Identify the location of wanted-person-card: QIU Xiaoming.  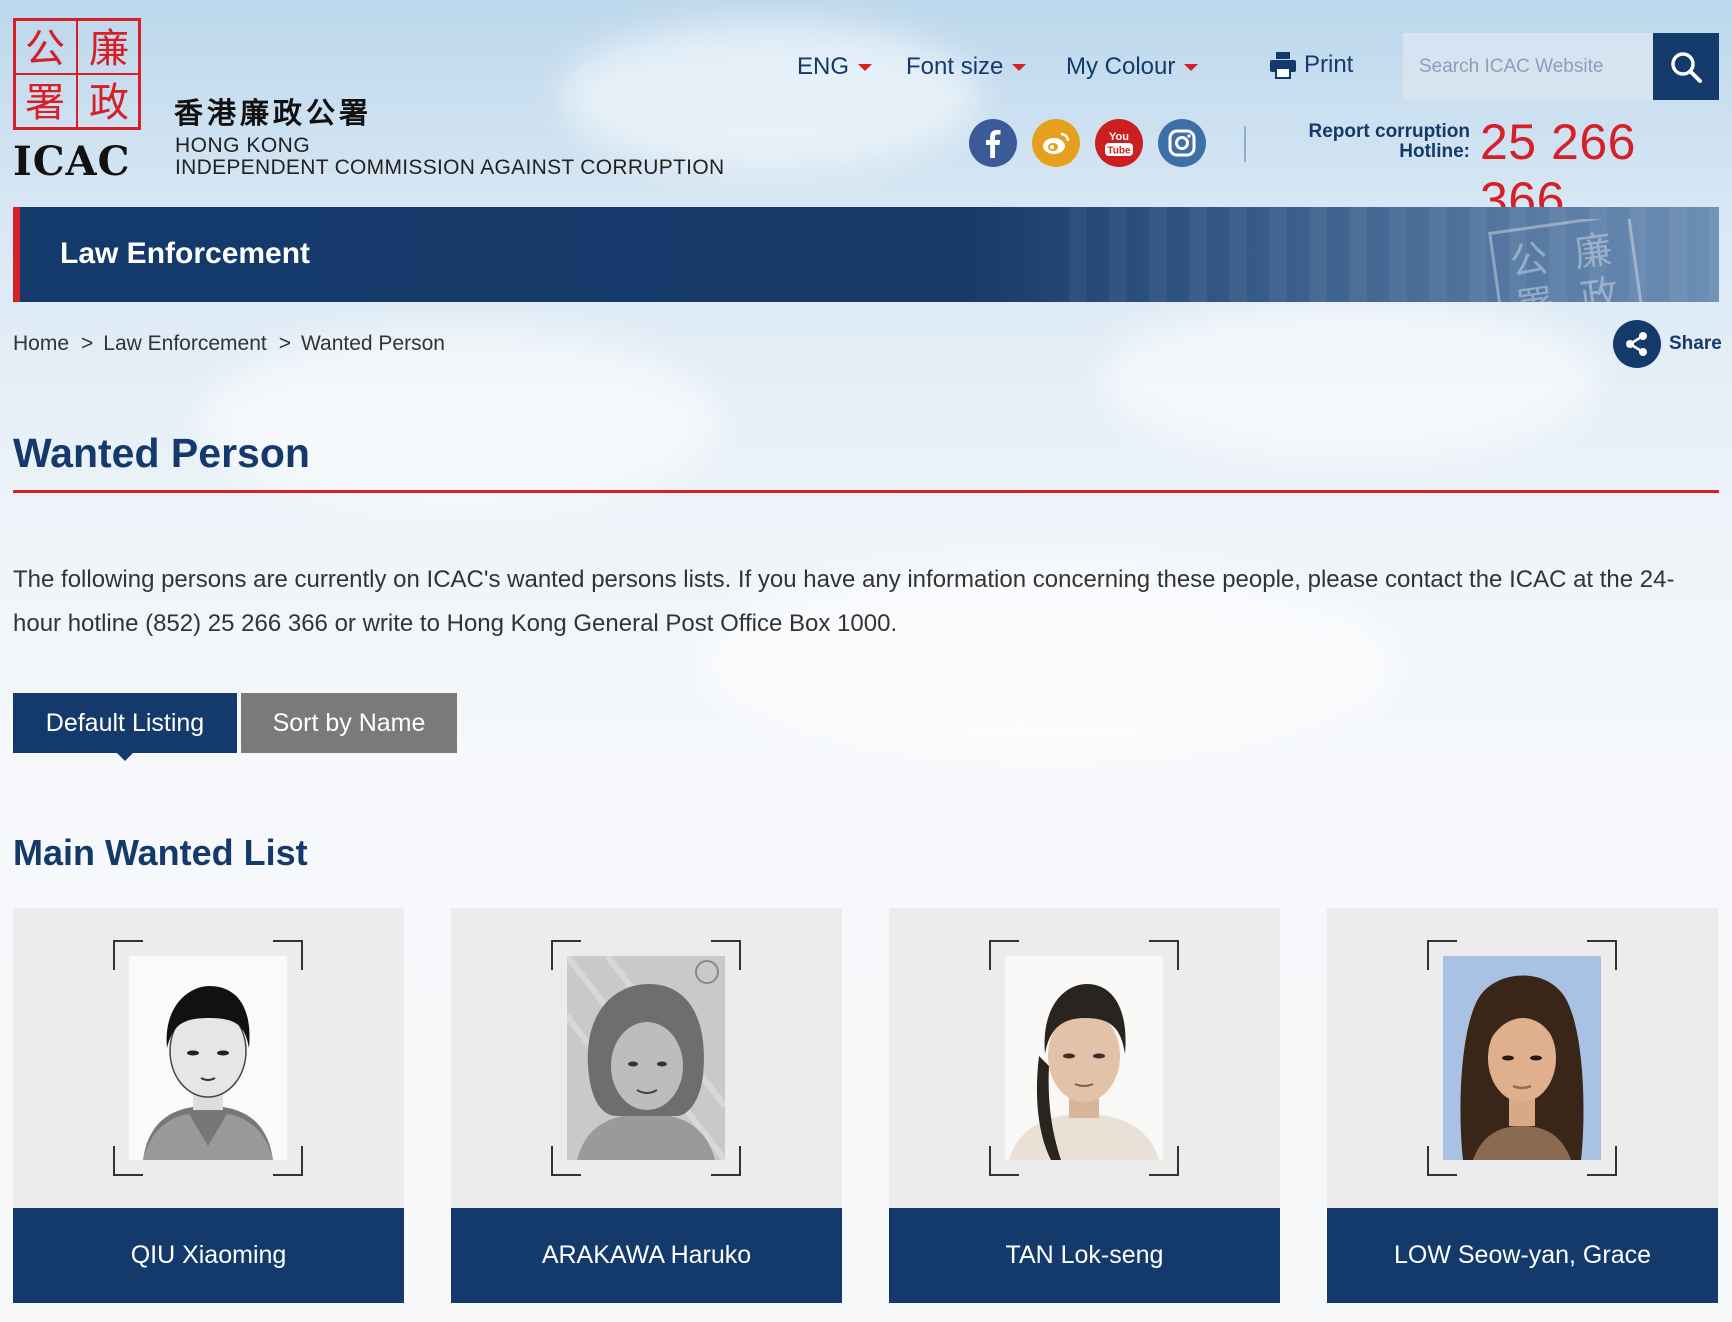
(208, 1105).